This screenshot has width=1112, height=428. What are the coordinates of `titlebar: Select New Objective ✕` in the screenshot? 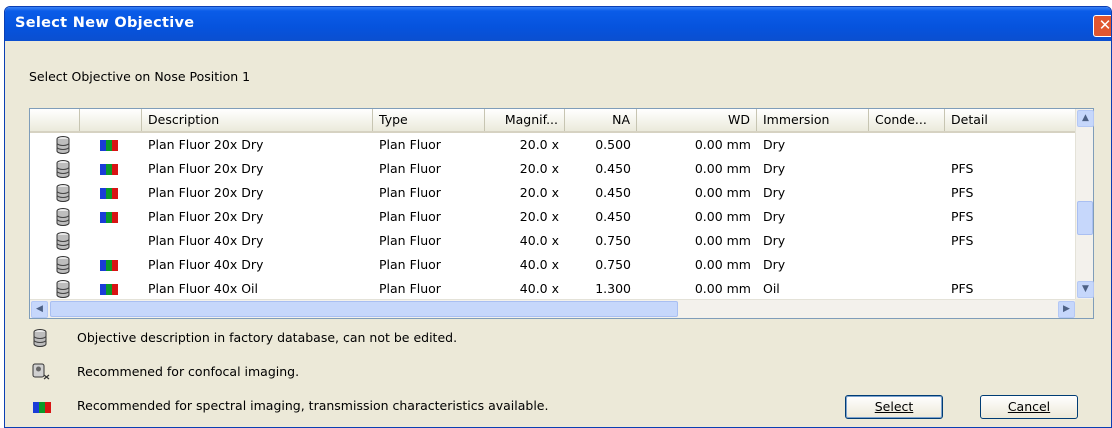 It's located at (558, 24).